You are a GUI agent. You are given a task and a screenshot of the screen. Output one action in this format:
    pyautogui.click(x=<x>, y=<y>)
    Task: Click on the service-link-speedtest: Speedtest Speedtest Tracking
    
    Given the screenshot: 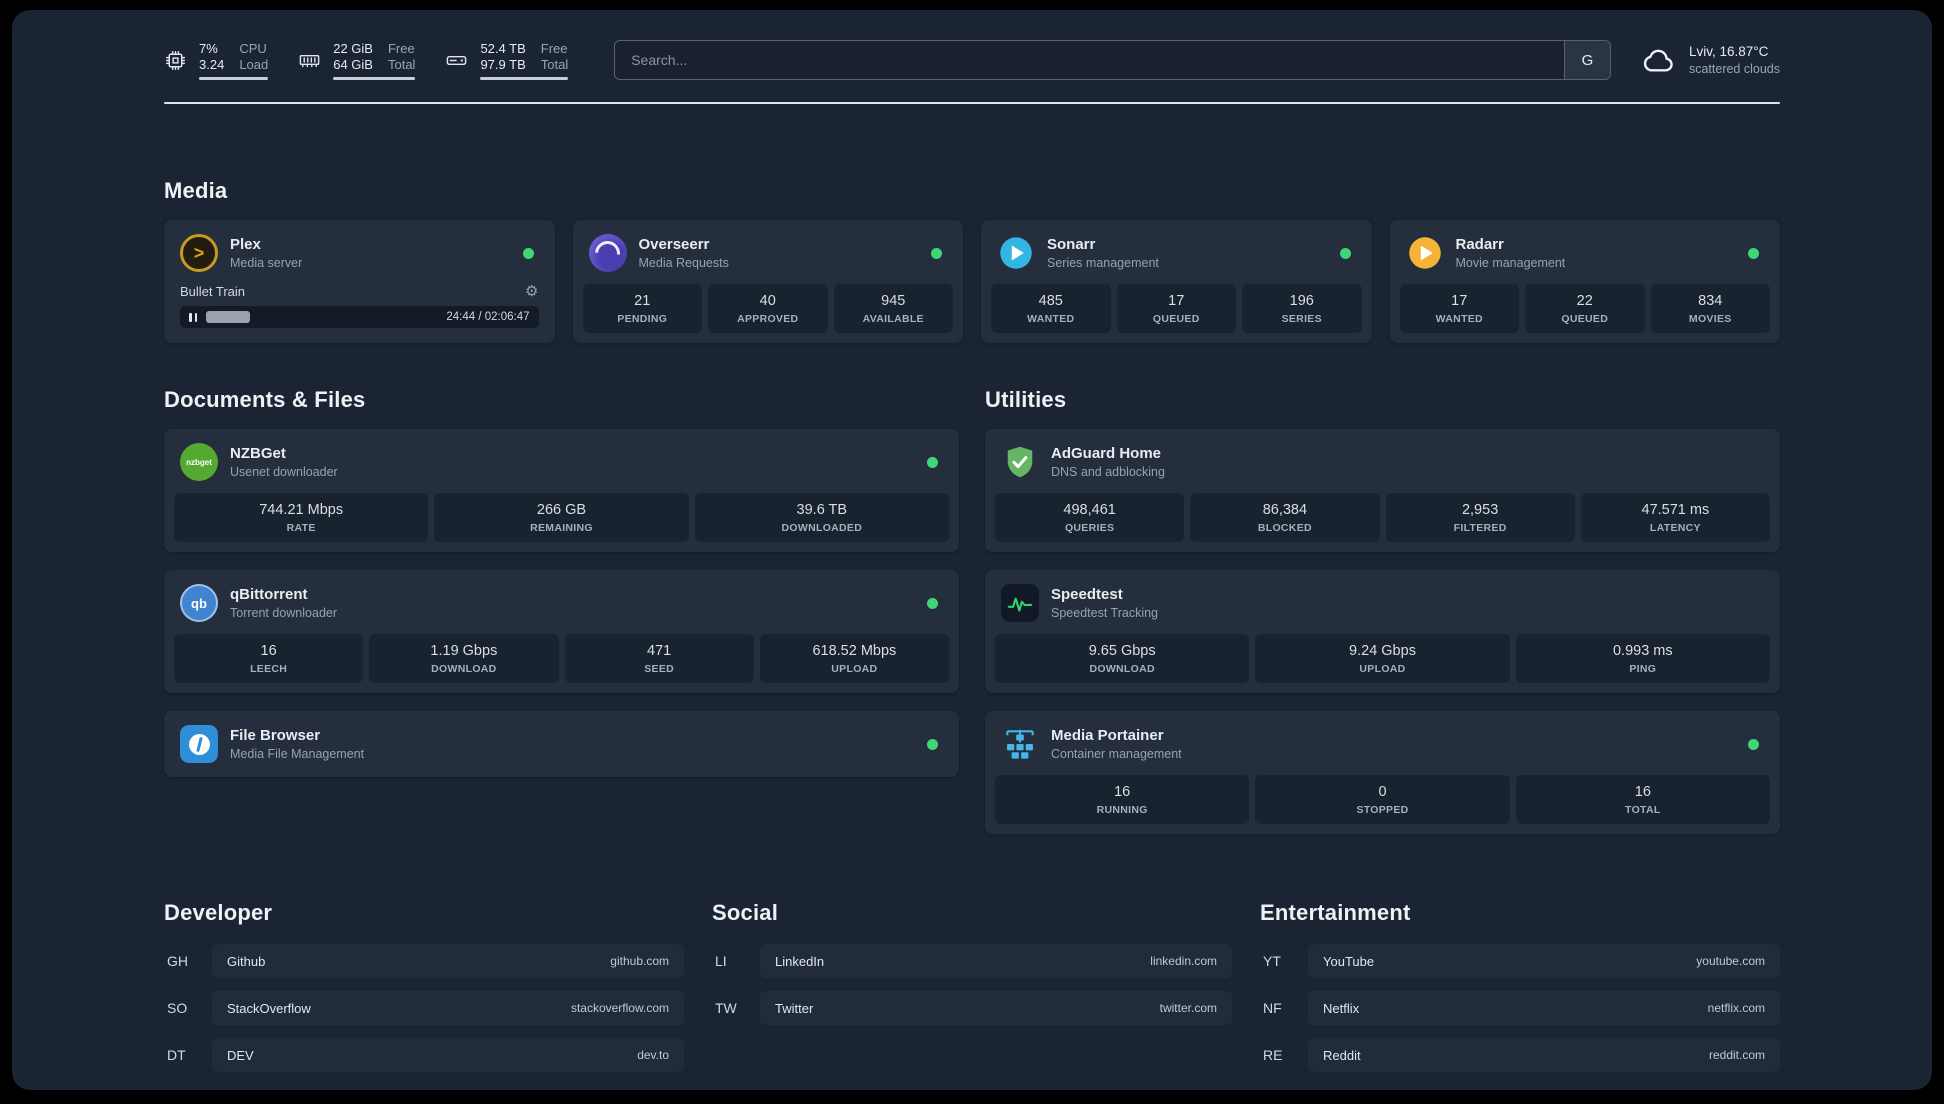 What is the action you would take?
    pyautogui.click(x=1382, y=607)
    